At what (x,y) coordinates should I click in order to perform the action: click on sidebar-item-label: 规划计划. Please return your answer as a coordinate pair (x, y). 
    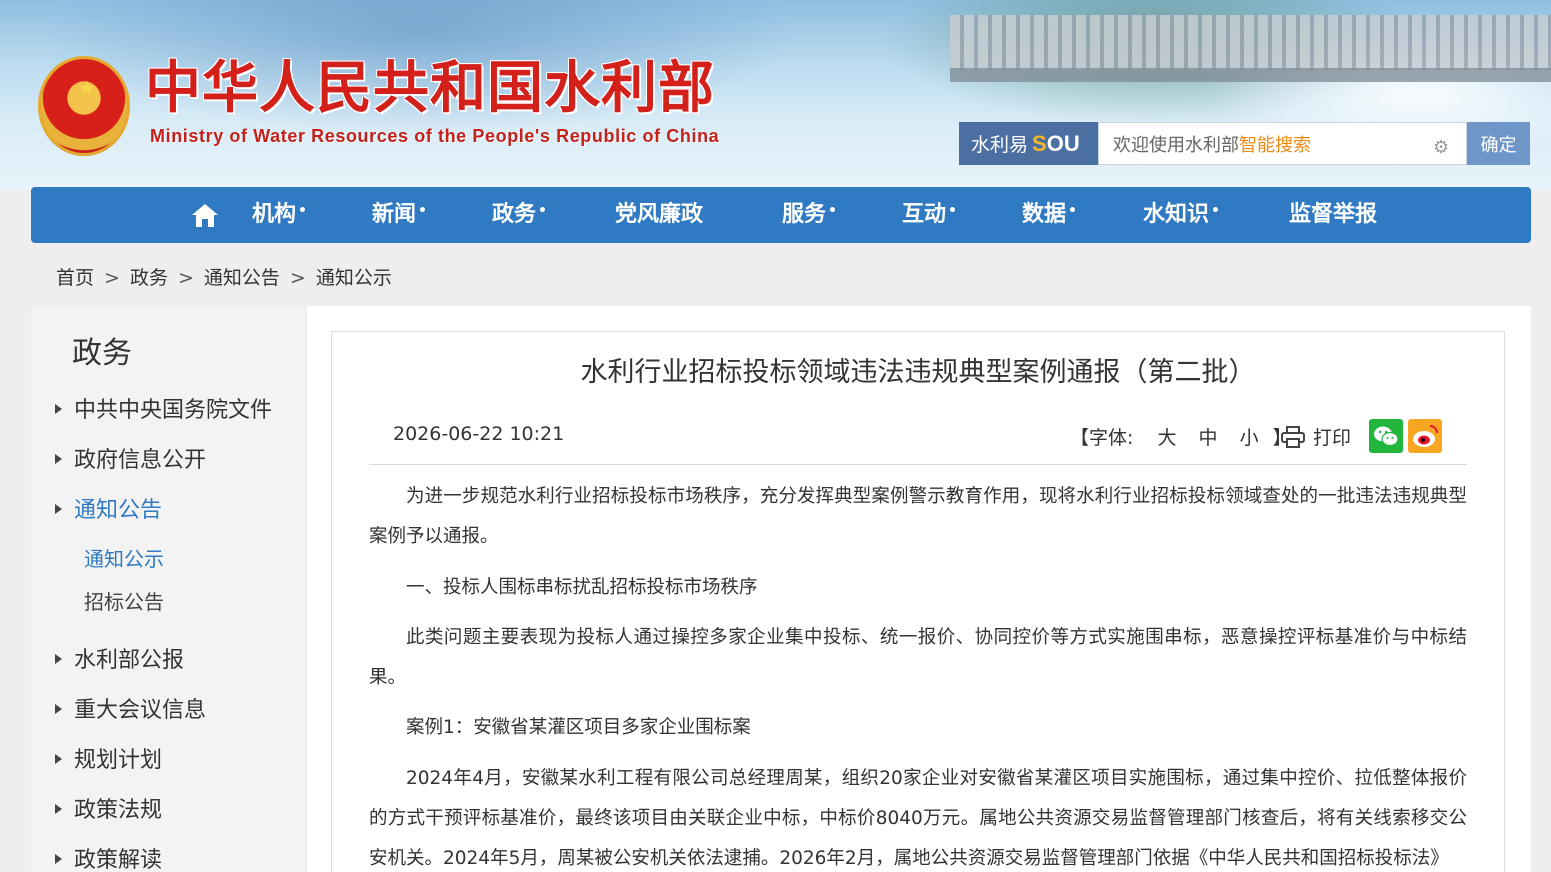
    Looking at the image, I should click on (118, 760).